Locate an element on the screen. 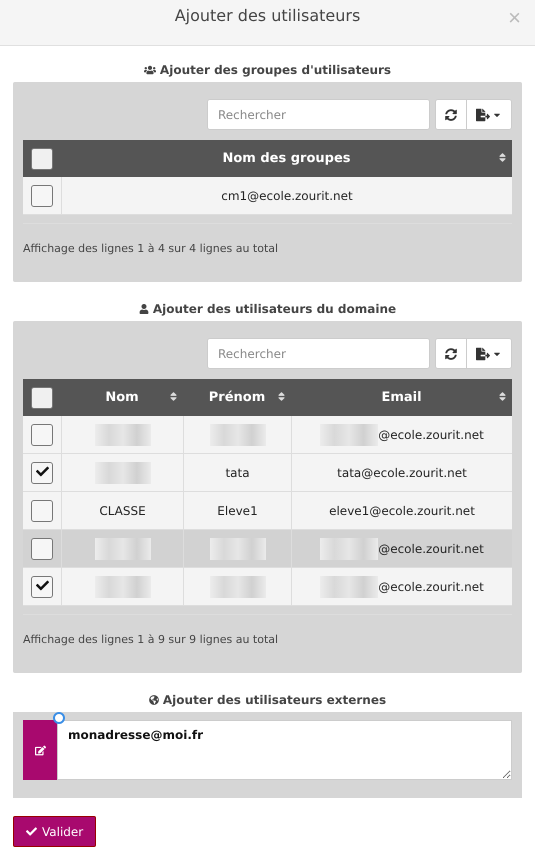  dialog-title: Ajouter des utilisateurs is located at coordinates (267, 15).